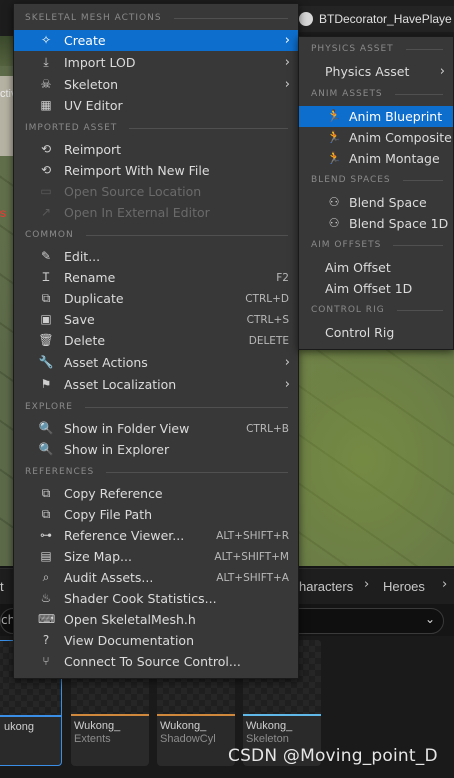 The image size is (454, 778). I want to click on menu-item-label: Open SkeletalMesh.h, so click(130, 619).